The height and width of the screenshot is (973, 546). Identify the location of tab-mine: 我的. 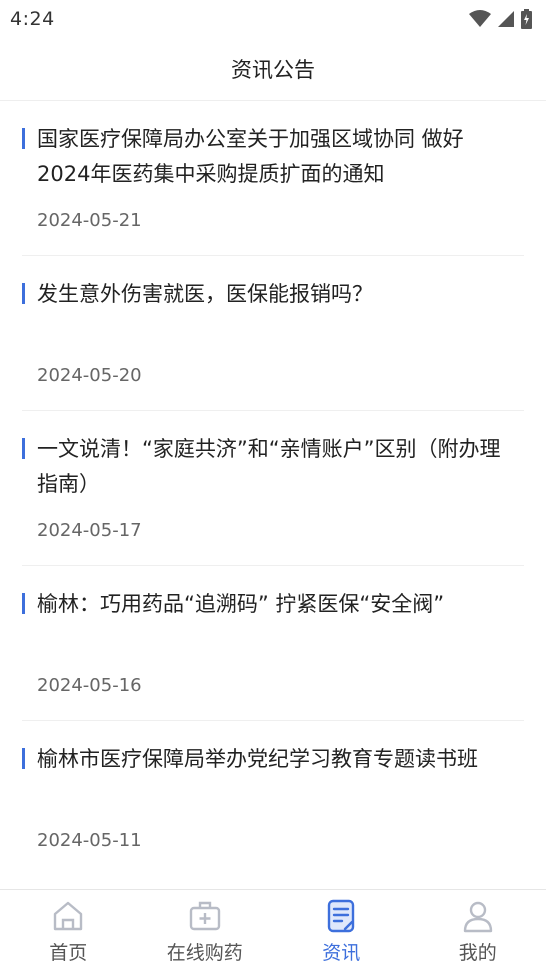
(478, 931).